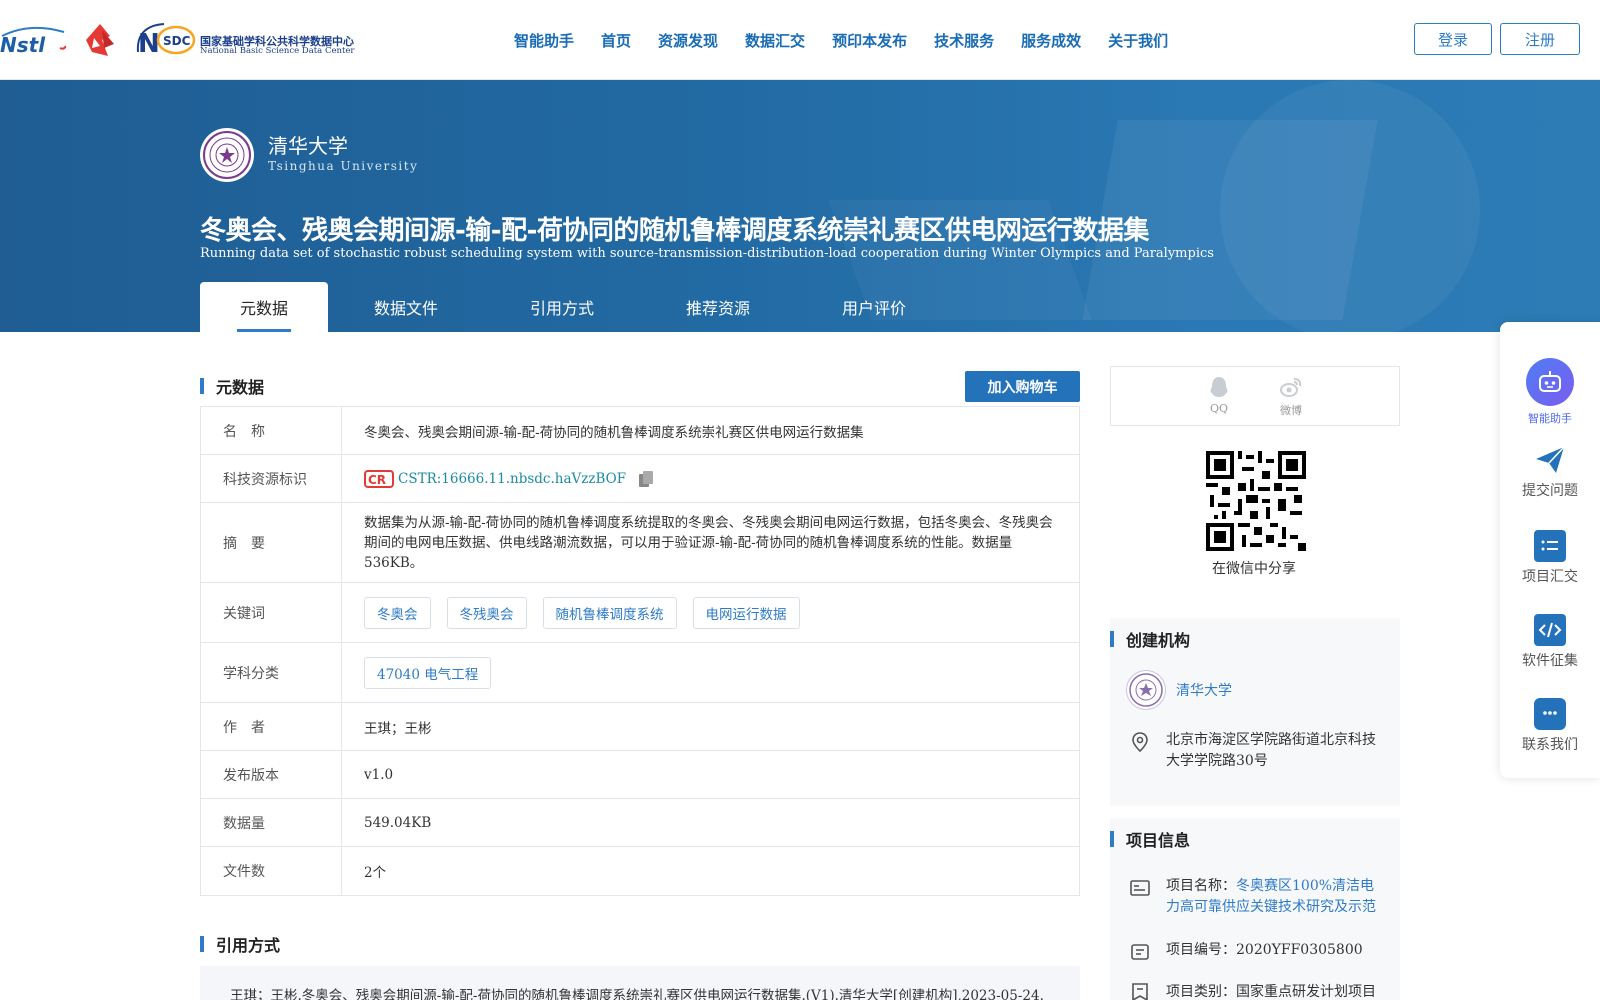  What do you see at coordinates (1550, 382) in the screenshot?
I see `robot-icon` at bounding box center [1550, 382].